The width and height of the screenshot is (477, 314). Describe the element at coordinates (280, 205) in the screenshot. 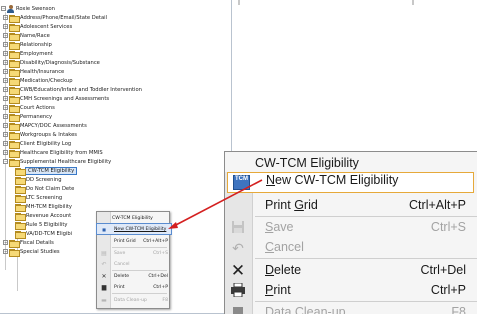

I see `label-part: Print` at that location.